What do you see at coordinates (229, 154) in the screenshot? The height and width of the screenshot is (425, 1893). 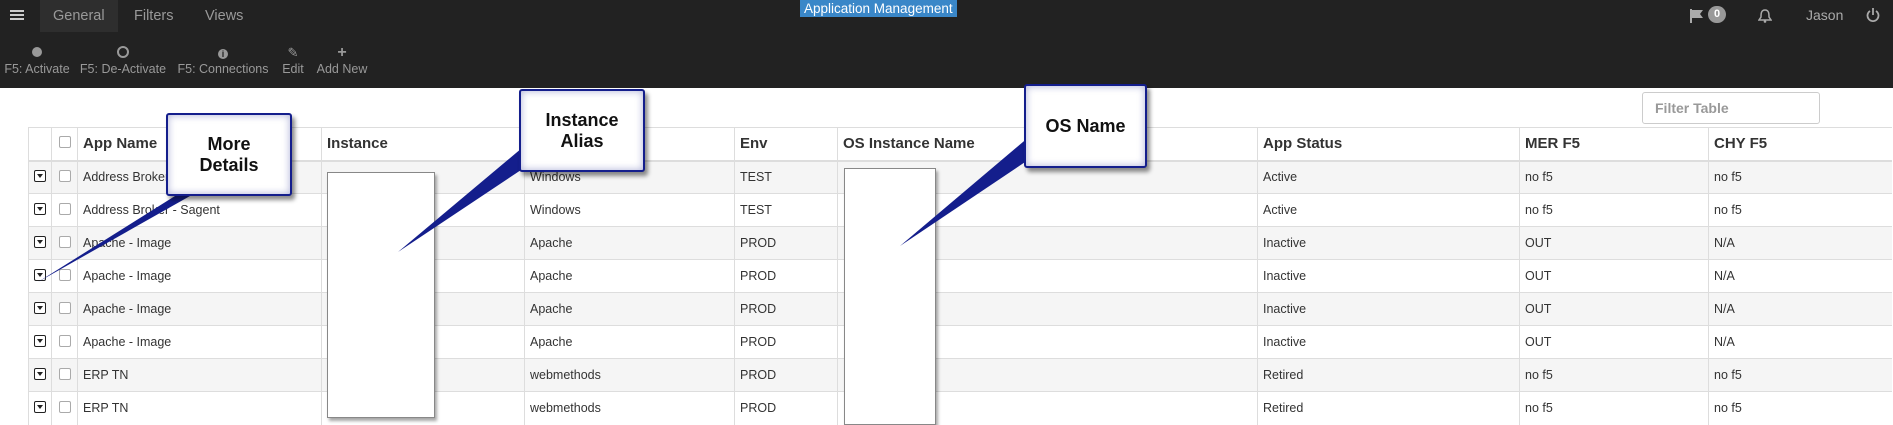 I see `callout-more-details: More Details` at bounding box center [229, 154].